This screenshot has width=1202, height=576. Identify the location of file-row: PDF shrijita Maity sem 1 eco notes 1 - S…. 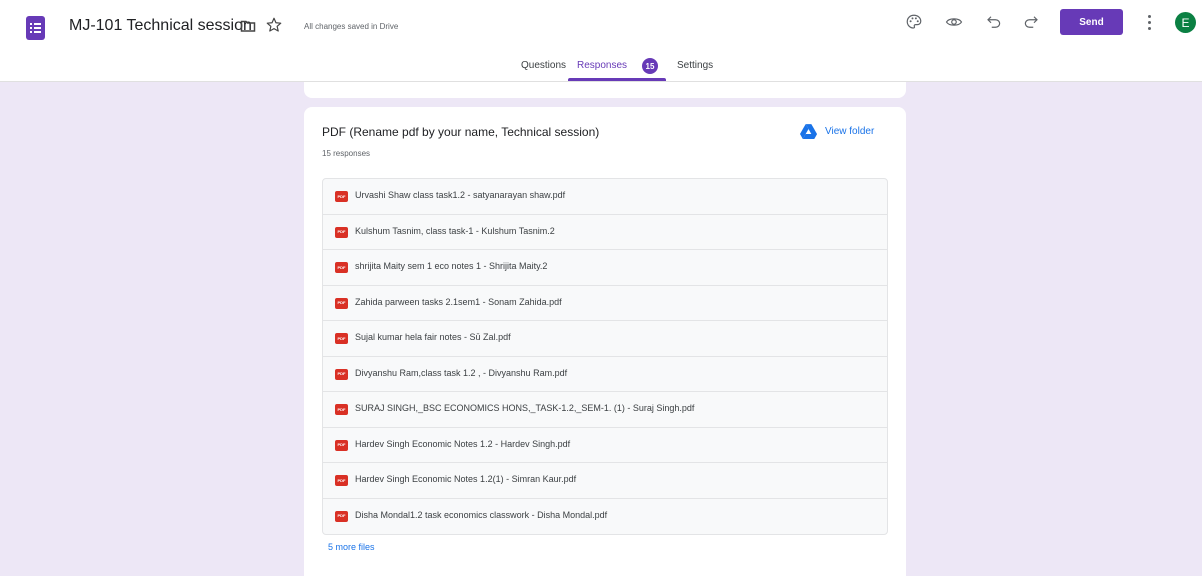
(605, 268).